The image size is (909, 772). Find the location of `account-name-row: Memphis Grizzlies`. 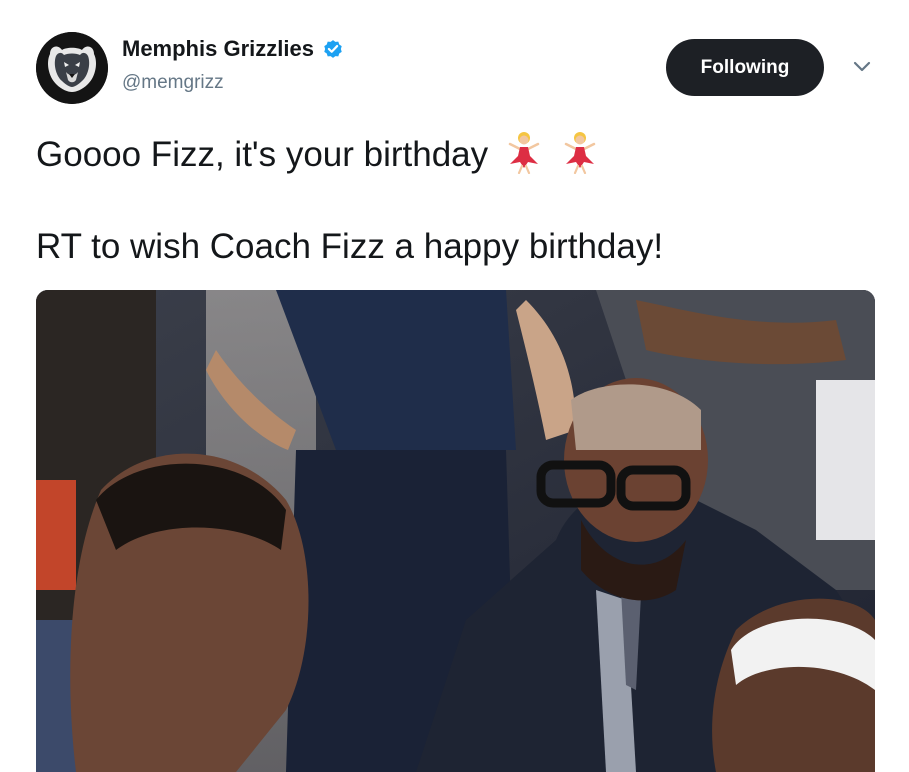

account-name-row: Memphis Grizzlies is located at coordinates (233, 49).